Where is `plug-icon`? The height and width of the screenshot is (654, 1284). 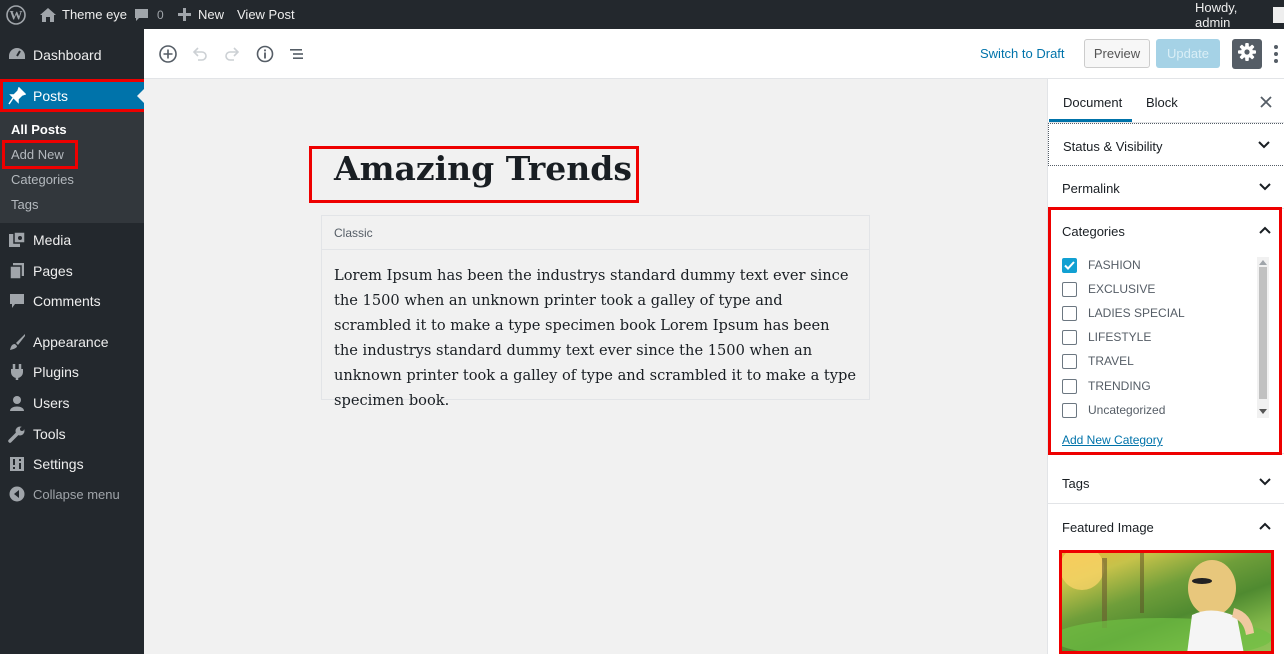 plug-icon is located at coordinates (17, 372).